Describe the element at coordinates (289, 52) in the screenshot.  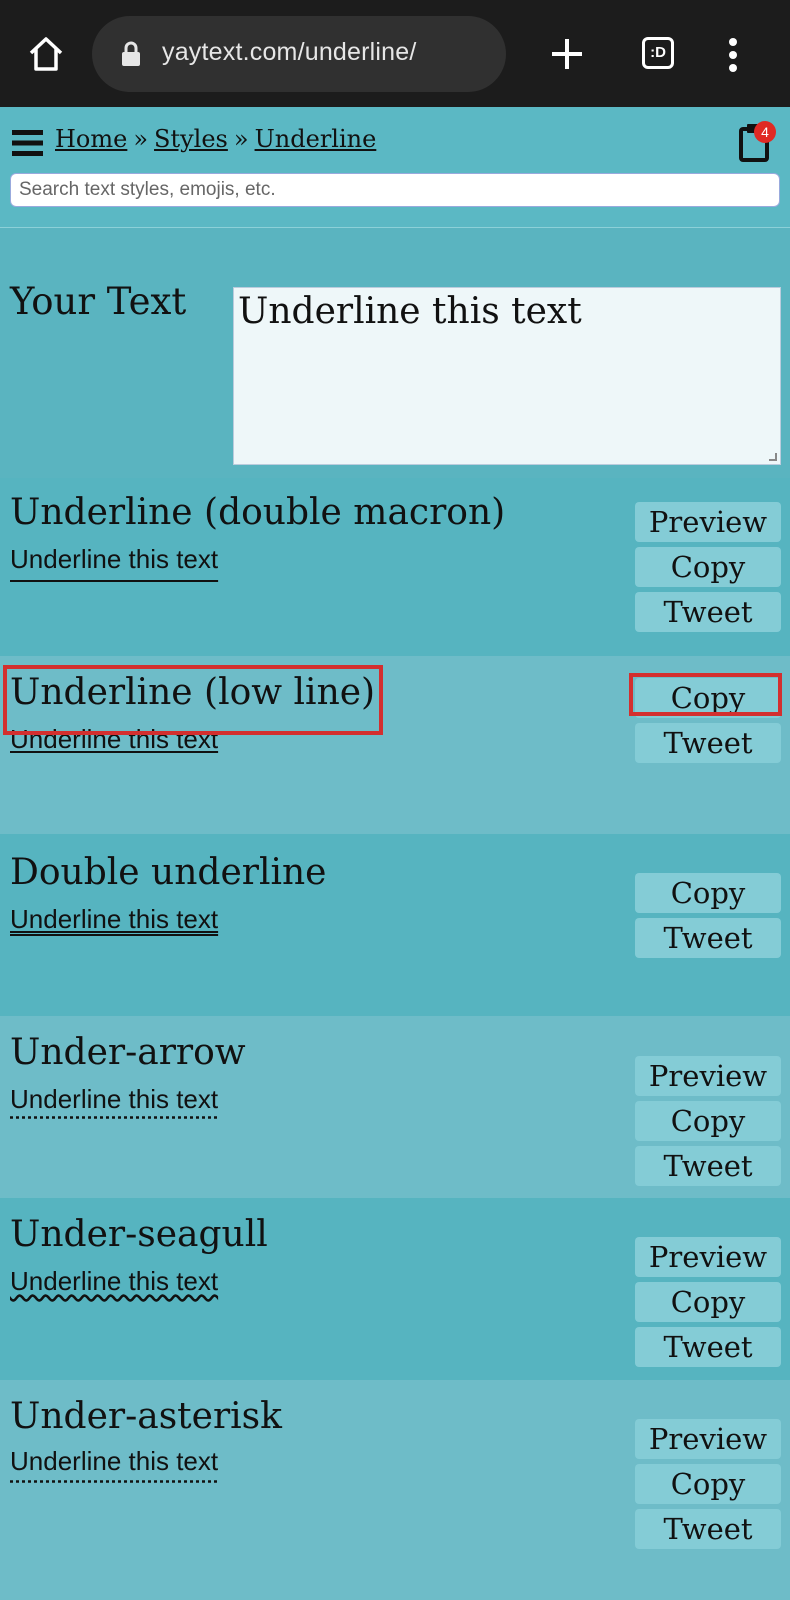
I see `url-text: yaytext.com/underline/` at that location.